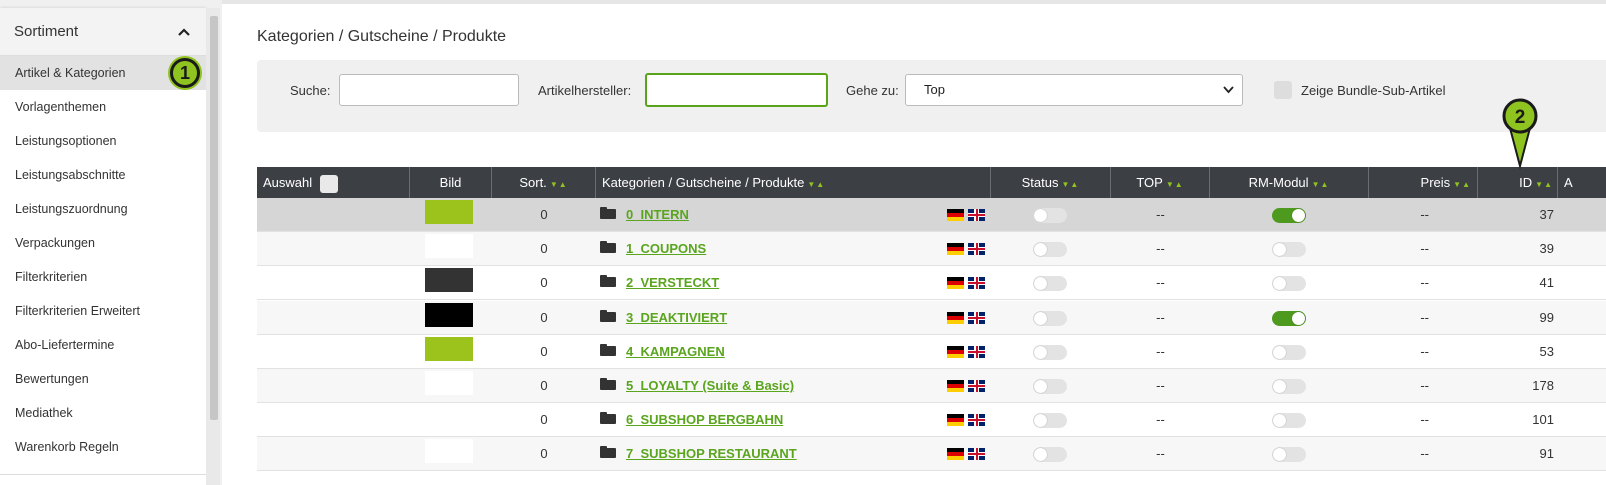 This screenshot has width=1606, height=485. Describe the element at coordinates (214, 218) in the screenshot. I see `sidebar-scrollbar-thumb` at that location.